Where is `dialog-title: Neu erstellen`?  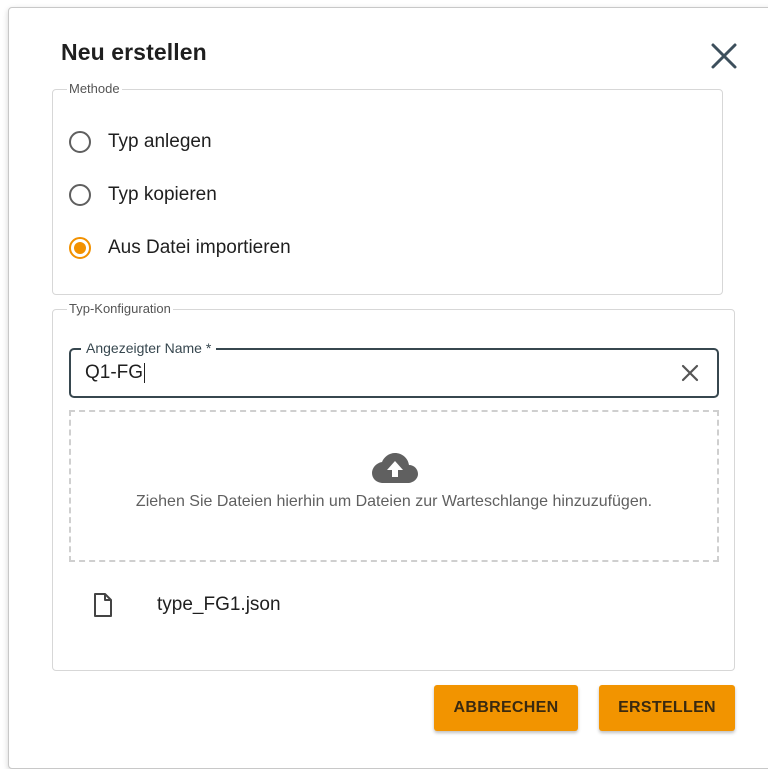
dialog-title: Neu erstellen is located at coordinates (134, 52).